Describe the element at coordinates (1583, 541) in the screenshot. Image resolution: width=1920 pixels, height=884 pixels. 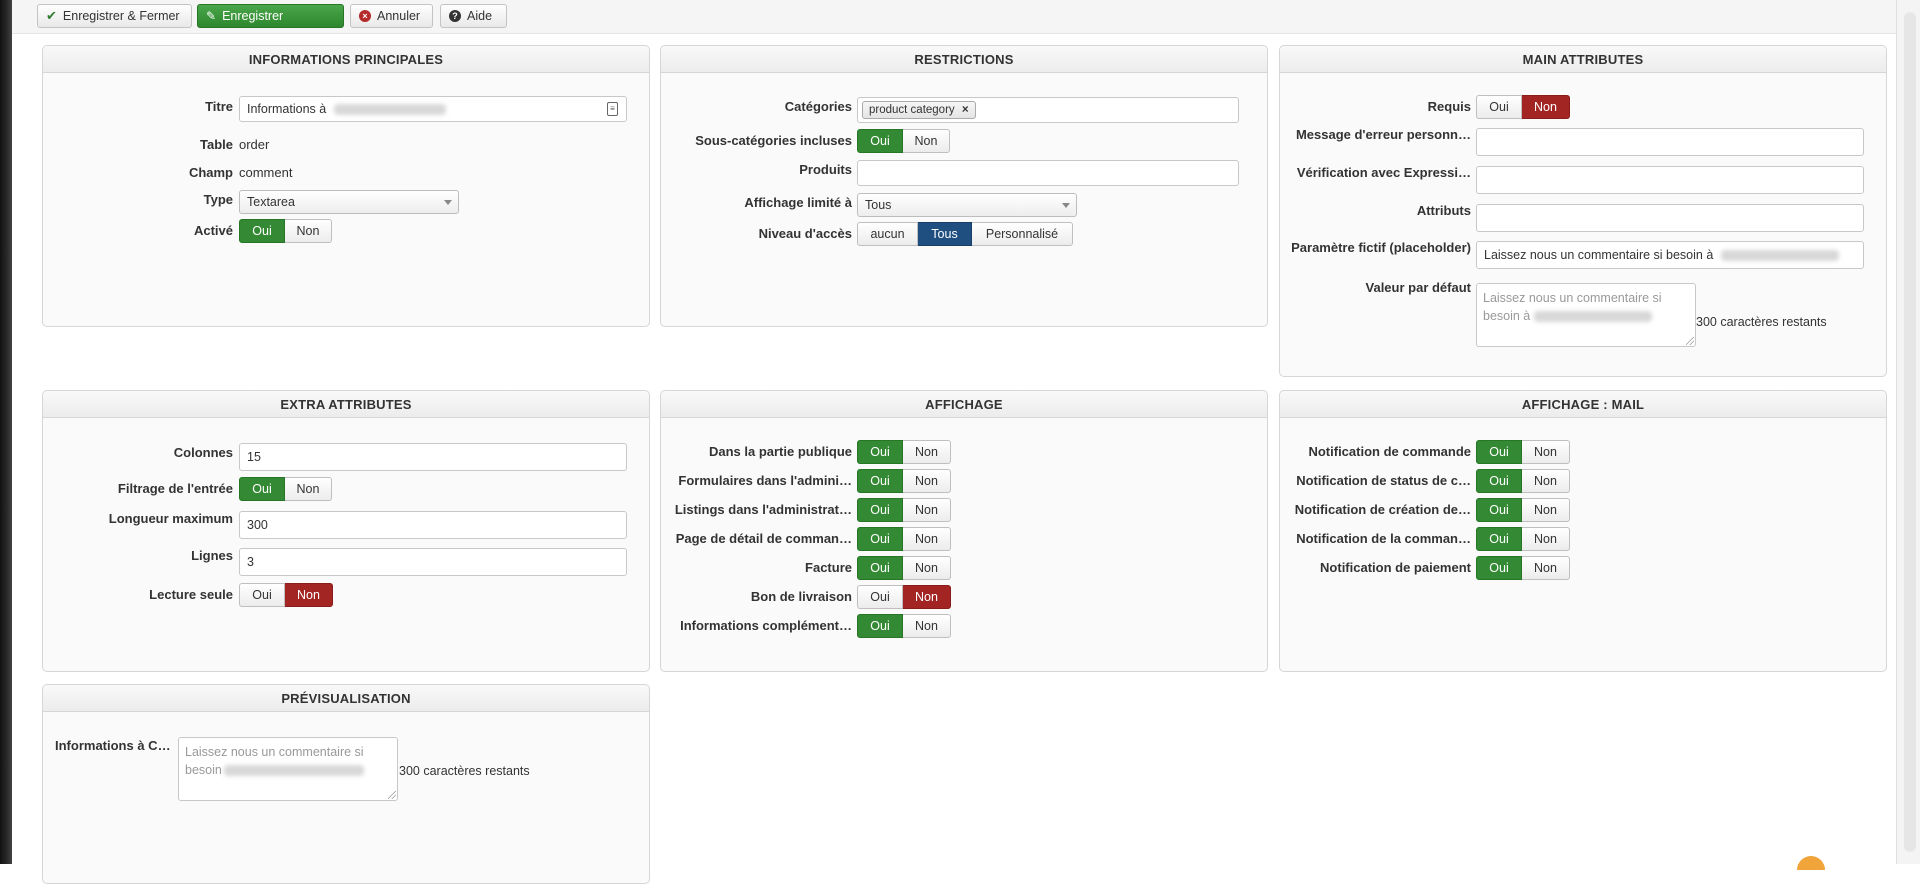
I see `toggle-row: Notification de la comman… Oui Non` at that location.